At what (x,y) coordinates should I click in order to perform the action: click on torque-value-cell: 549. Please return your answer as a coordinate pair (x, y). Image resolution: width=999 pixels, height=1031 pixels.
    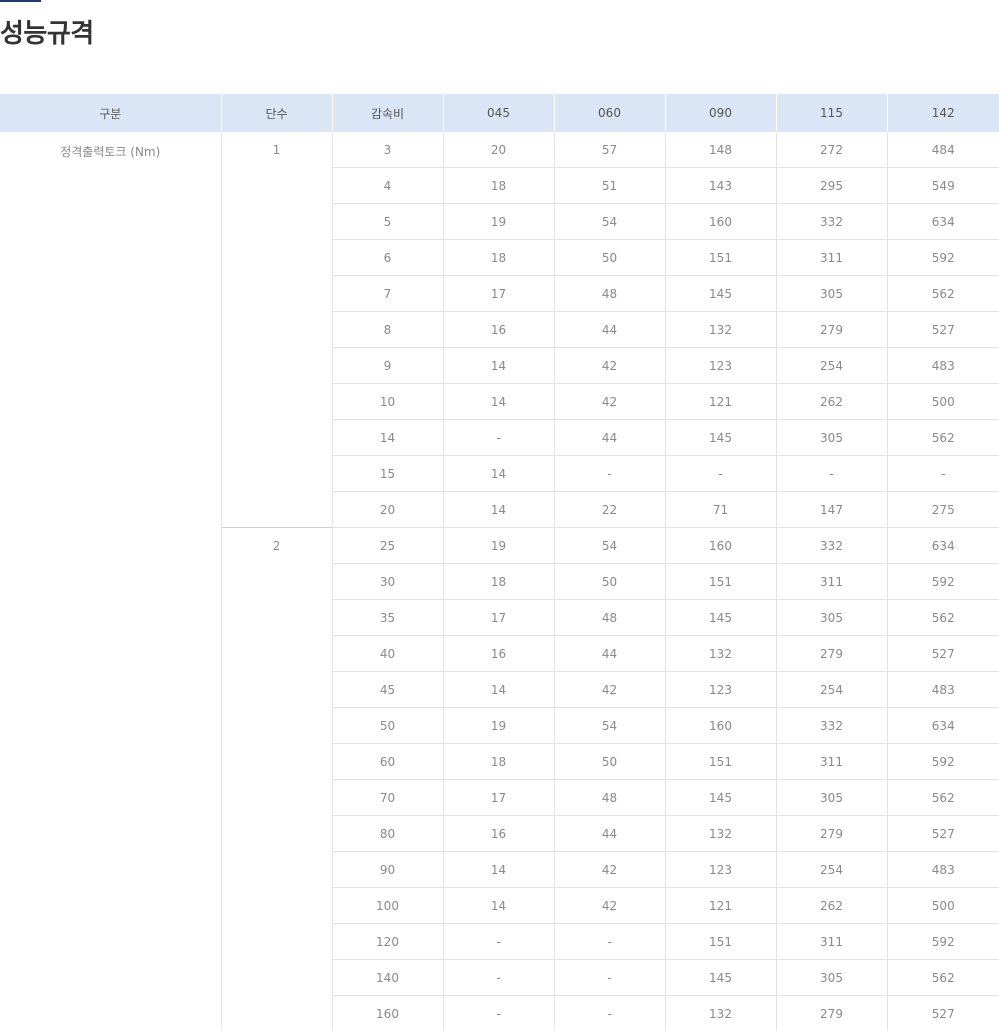
    Looking at the image, I should click on (942, 185).